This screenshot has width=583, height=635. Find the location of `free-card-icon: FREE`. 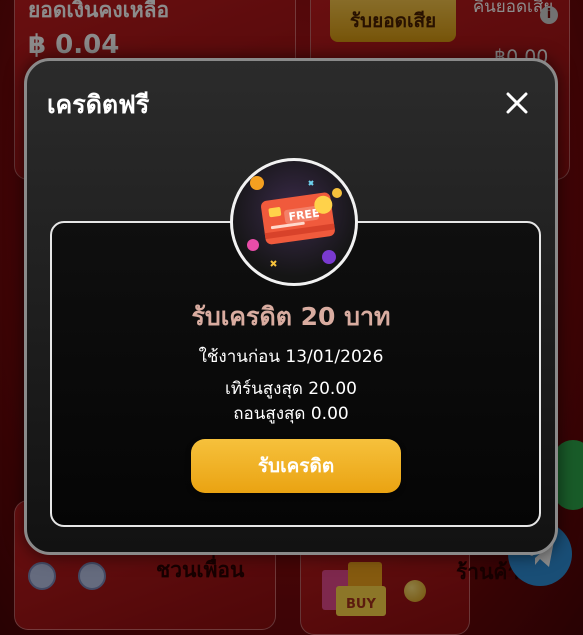

free-card-icon: FREE is located at coordinates (294, 221).